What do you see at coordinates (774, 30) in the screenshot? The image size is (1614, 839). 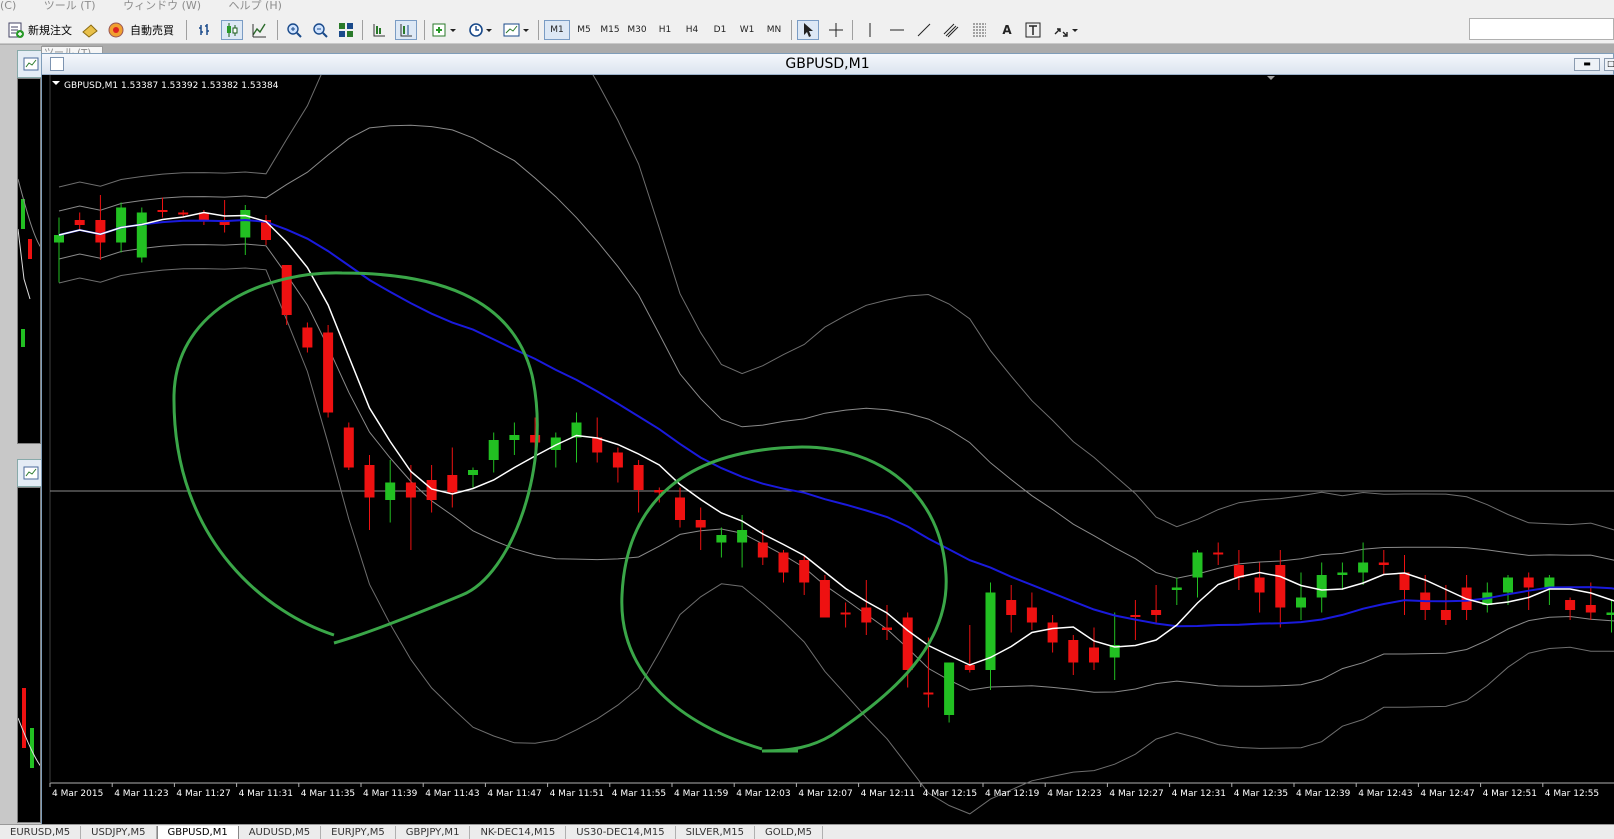 I see `timeframe-mn-button: MN` at bounding box center [774, 30].